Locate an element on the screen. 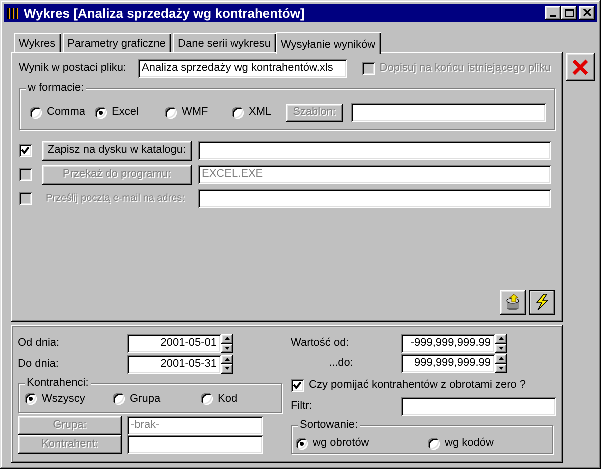  date-from-label: Od dnia: is located at coordinates (39, 343).